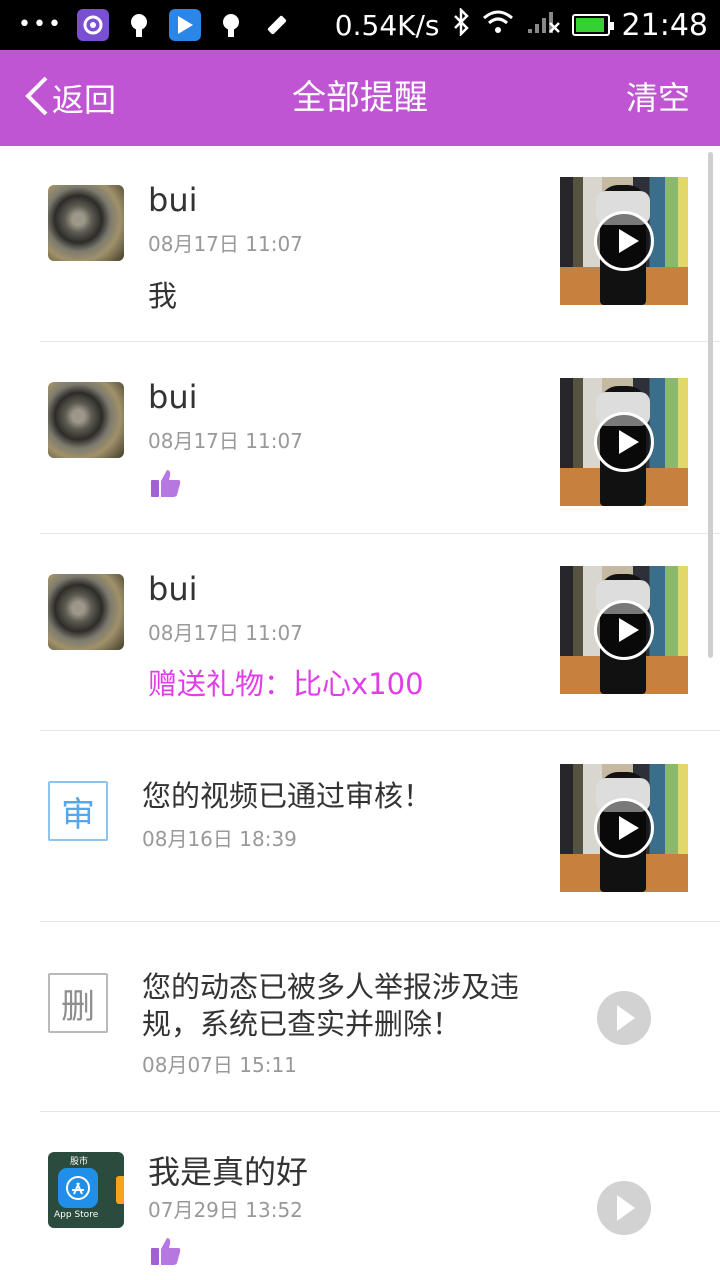 The image size is (720, 1280). Describe the element at coordinates (387, 25) in the screenshot. I see `net-speed: 0.54K/s` at that location.